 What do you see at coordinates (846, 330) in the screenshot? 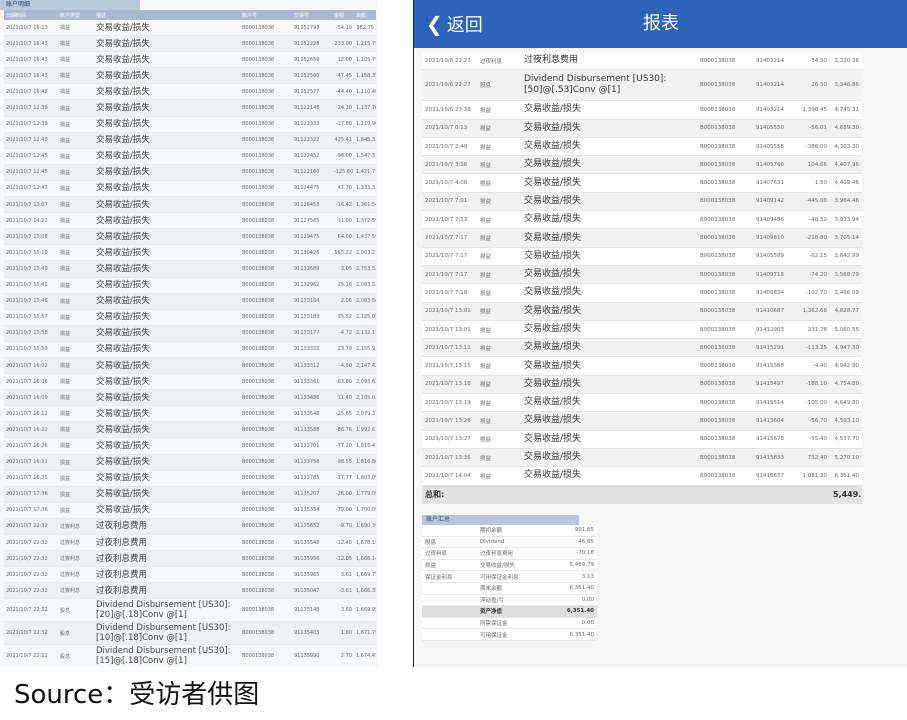
I see `cell-balance: 5,060.55` at bounding box center [846, 330].